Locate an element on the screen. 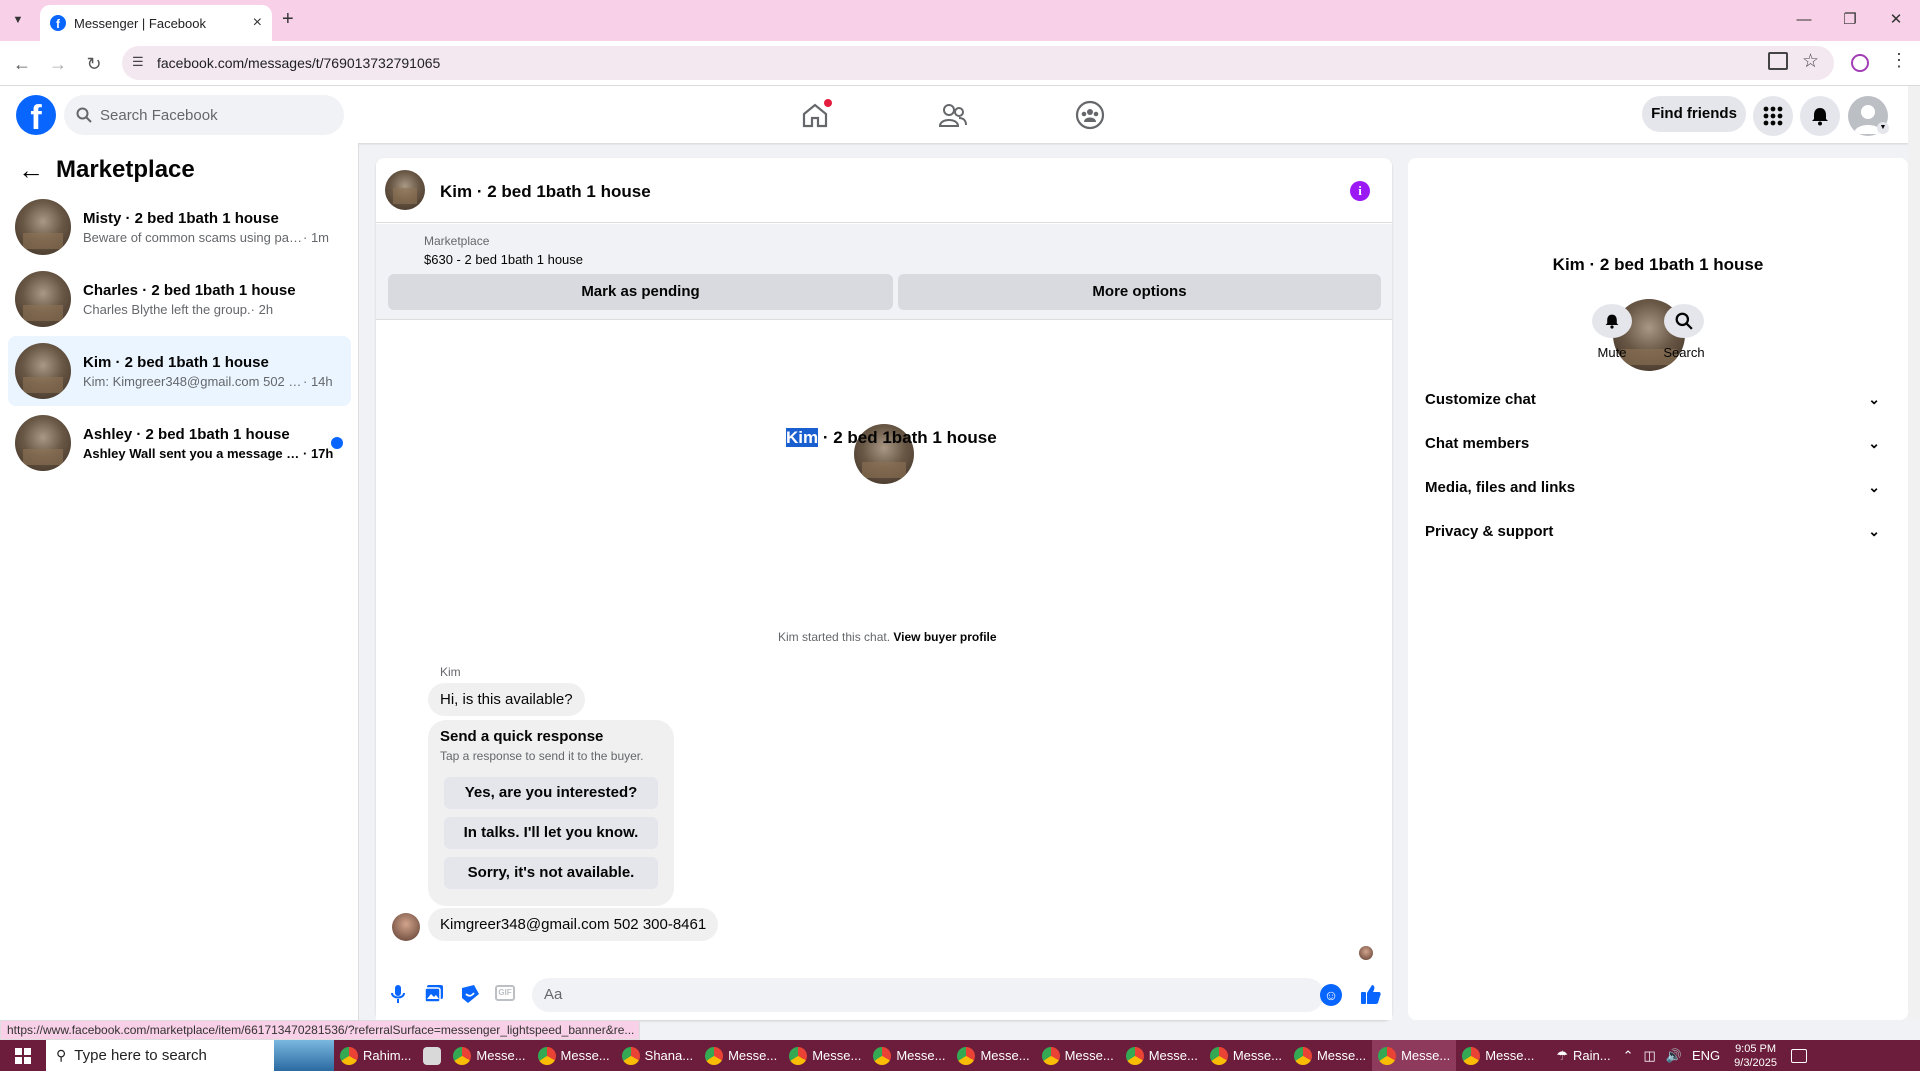 This screenshot has height=1071, width=1920. conversation-info-icon: i is located at coordinates (1360, 191).